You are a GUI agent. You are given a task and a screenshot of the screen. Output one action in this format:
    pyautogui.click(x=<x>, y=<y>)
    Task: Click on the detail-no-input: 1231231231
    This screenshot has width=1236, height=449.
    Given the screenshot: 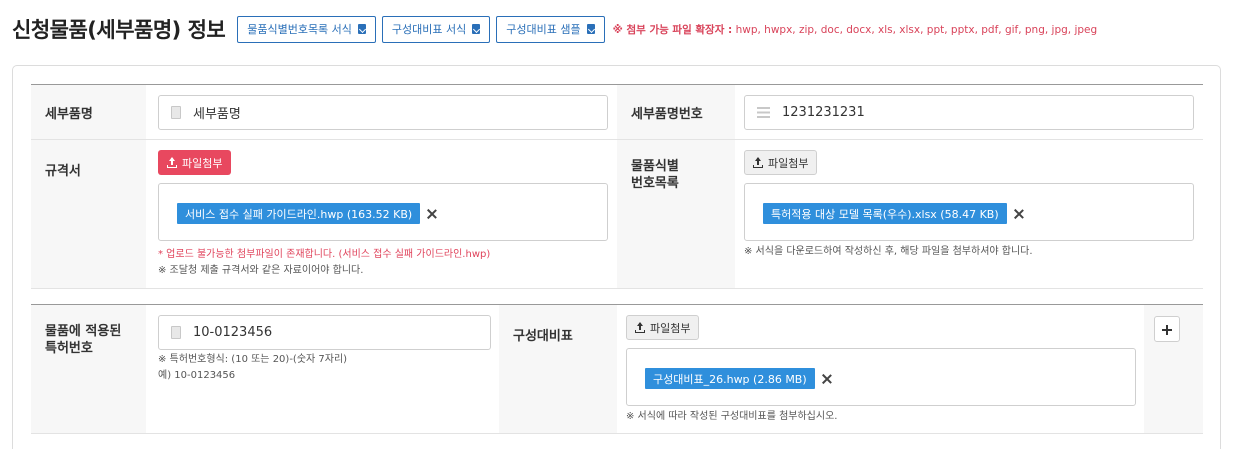 What is the action you would take?
    pyautogui.click(x=969, y=112)
    